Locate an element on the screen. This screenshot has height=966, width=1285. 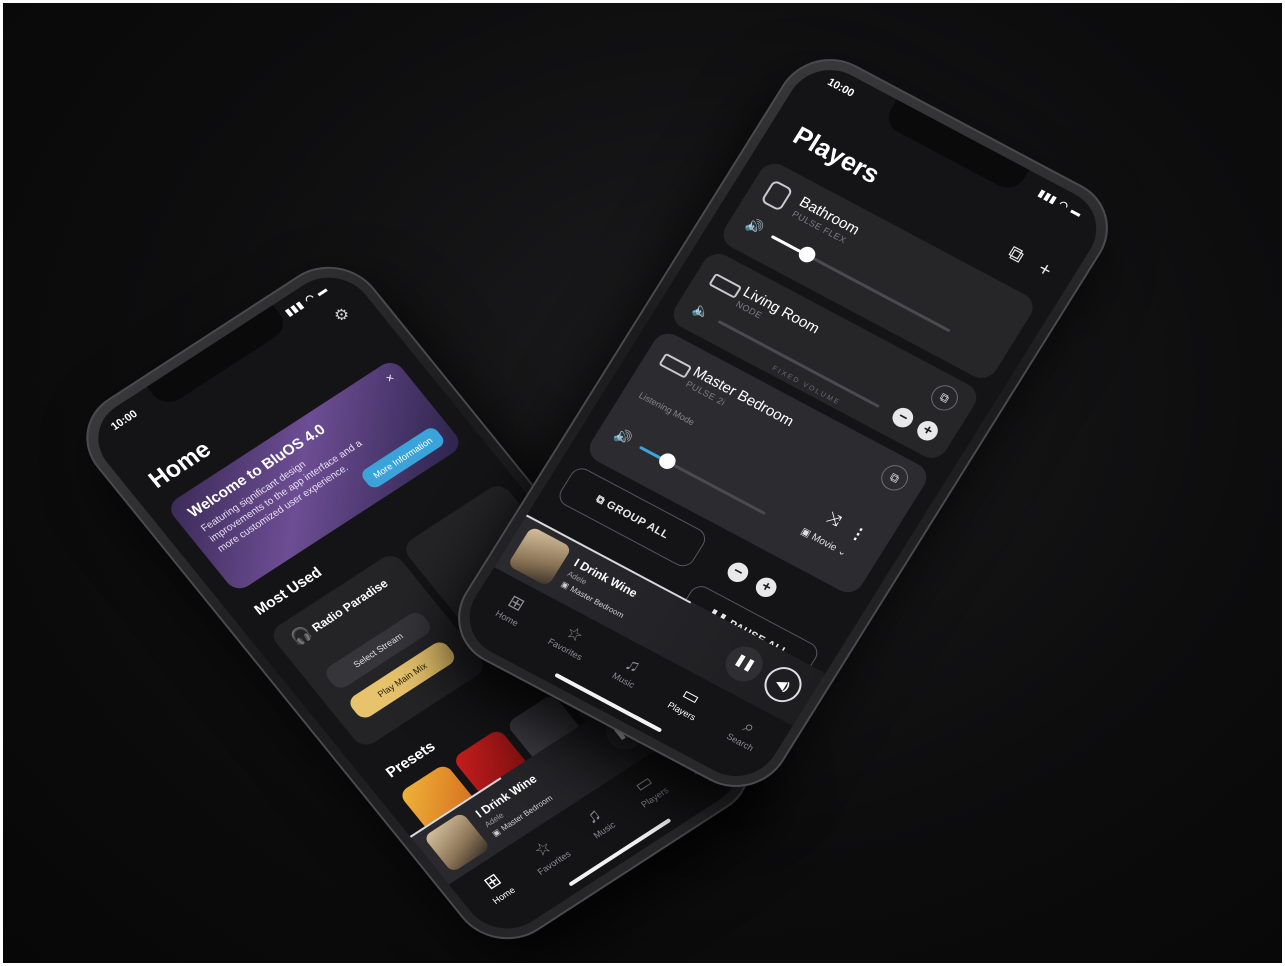
volume-down-button: − is located at coordinates (902, 417).